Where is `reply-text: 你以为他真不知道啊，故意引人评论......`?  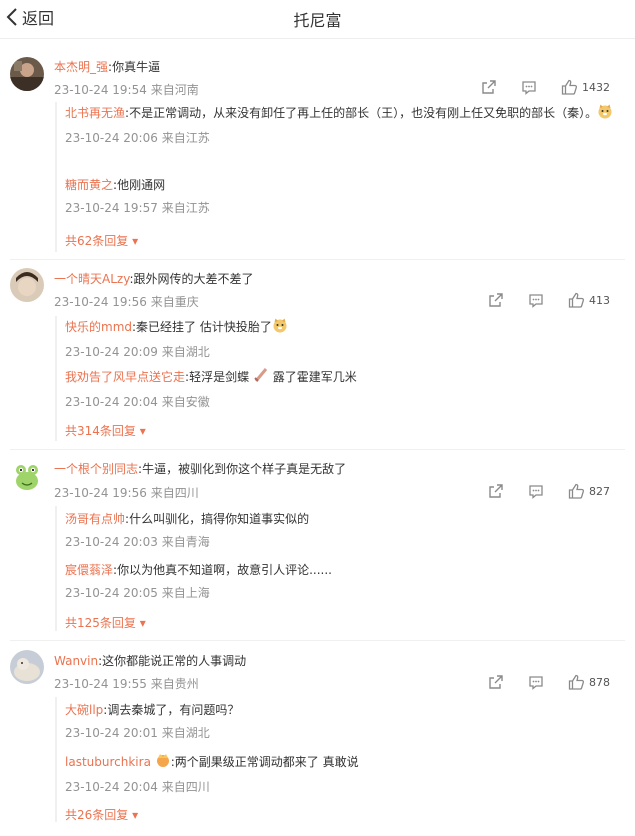
reply-text: 你以为他真不知道啊，故意引人评论...... is located at coordinates (224, 570).